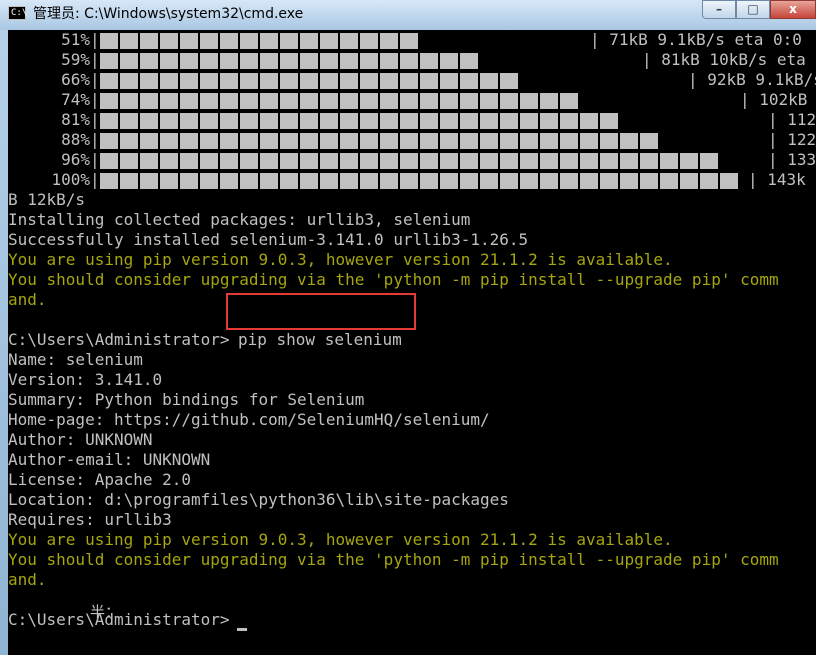 This screenshot has height=655, width=816. Describe the element at coordinates (168, 14) in the screenshot. I see `window-title: 管理员: C:\Windows\system32\cmd.exe` at that location.